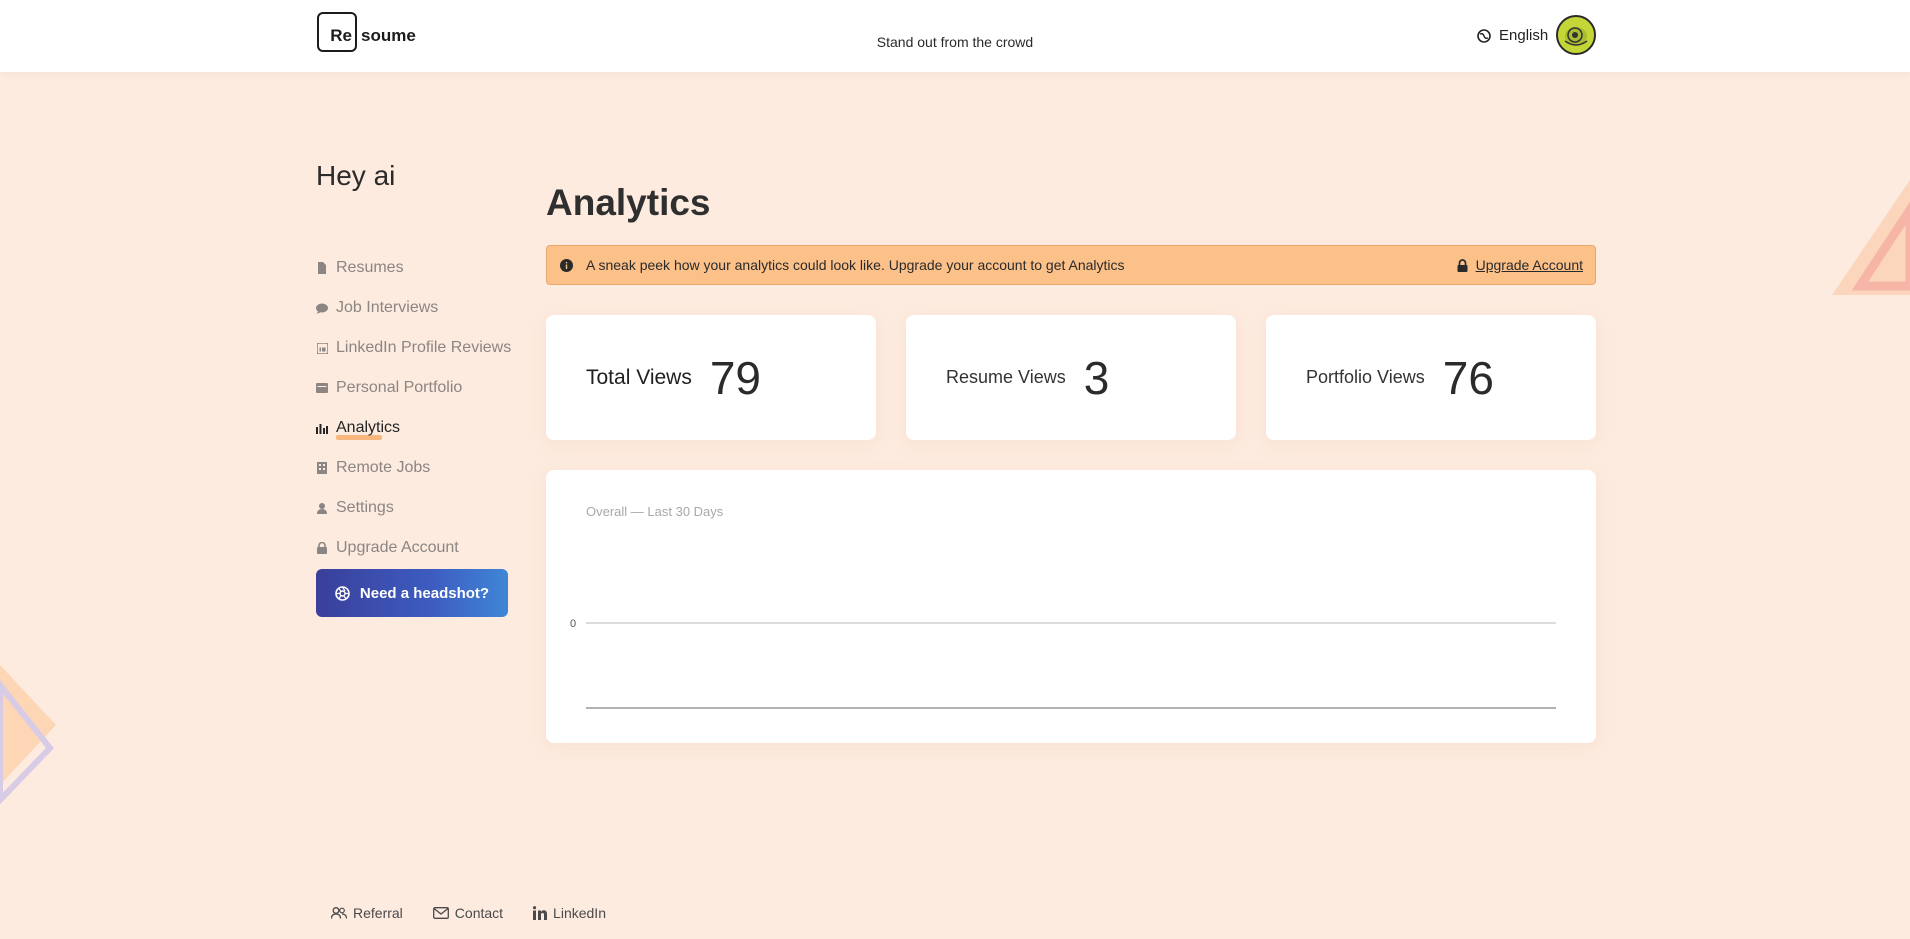 Image resolution: width=1910 pixels, height=939 pixels. I want to click on footer-link-label: Contact, so click(479, 913).